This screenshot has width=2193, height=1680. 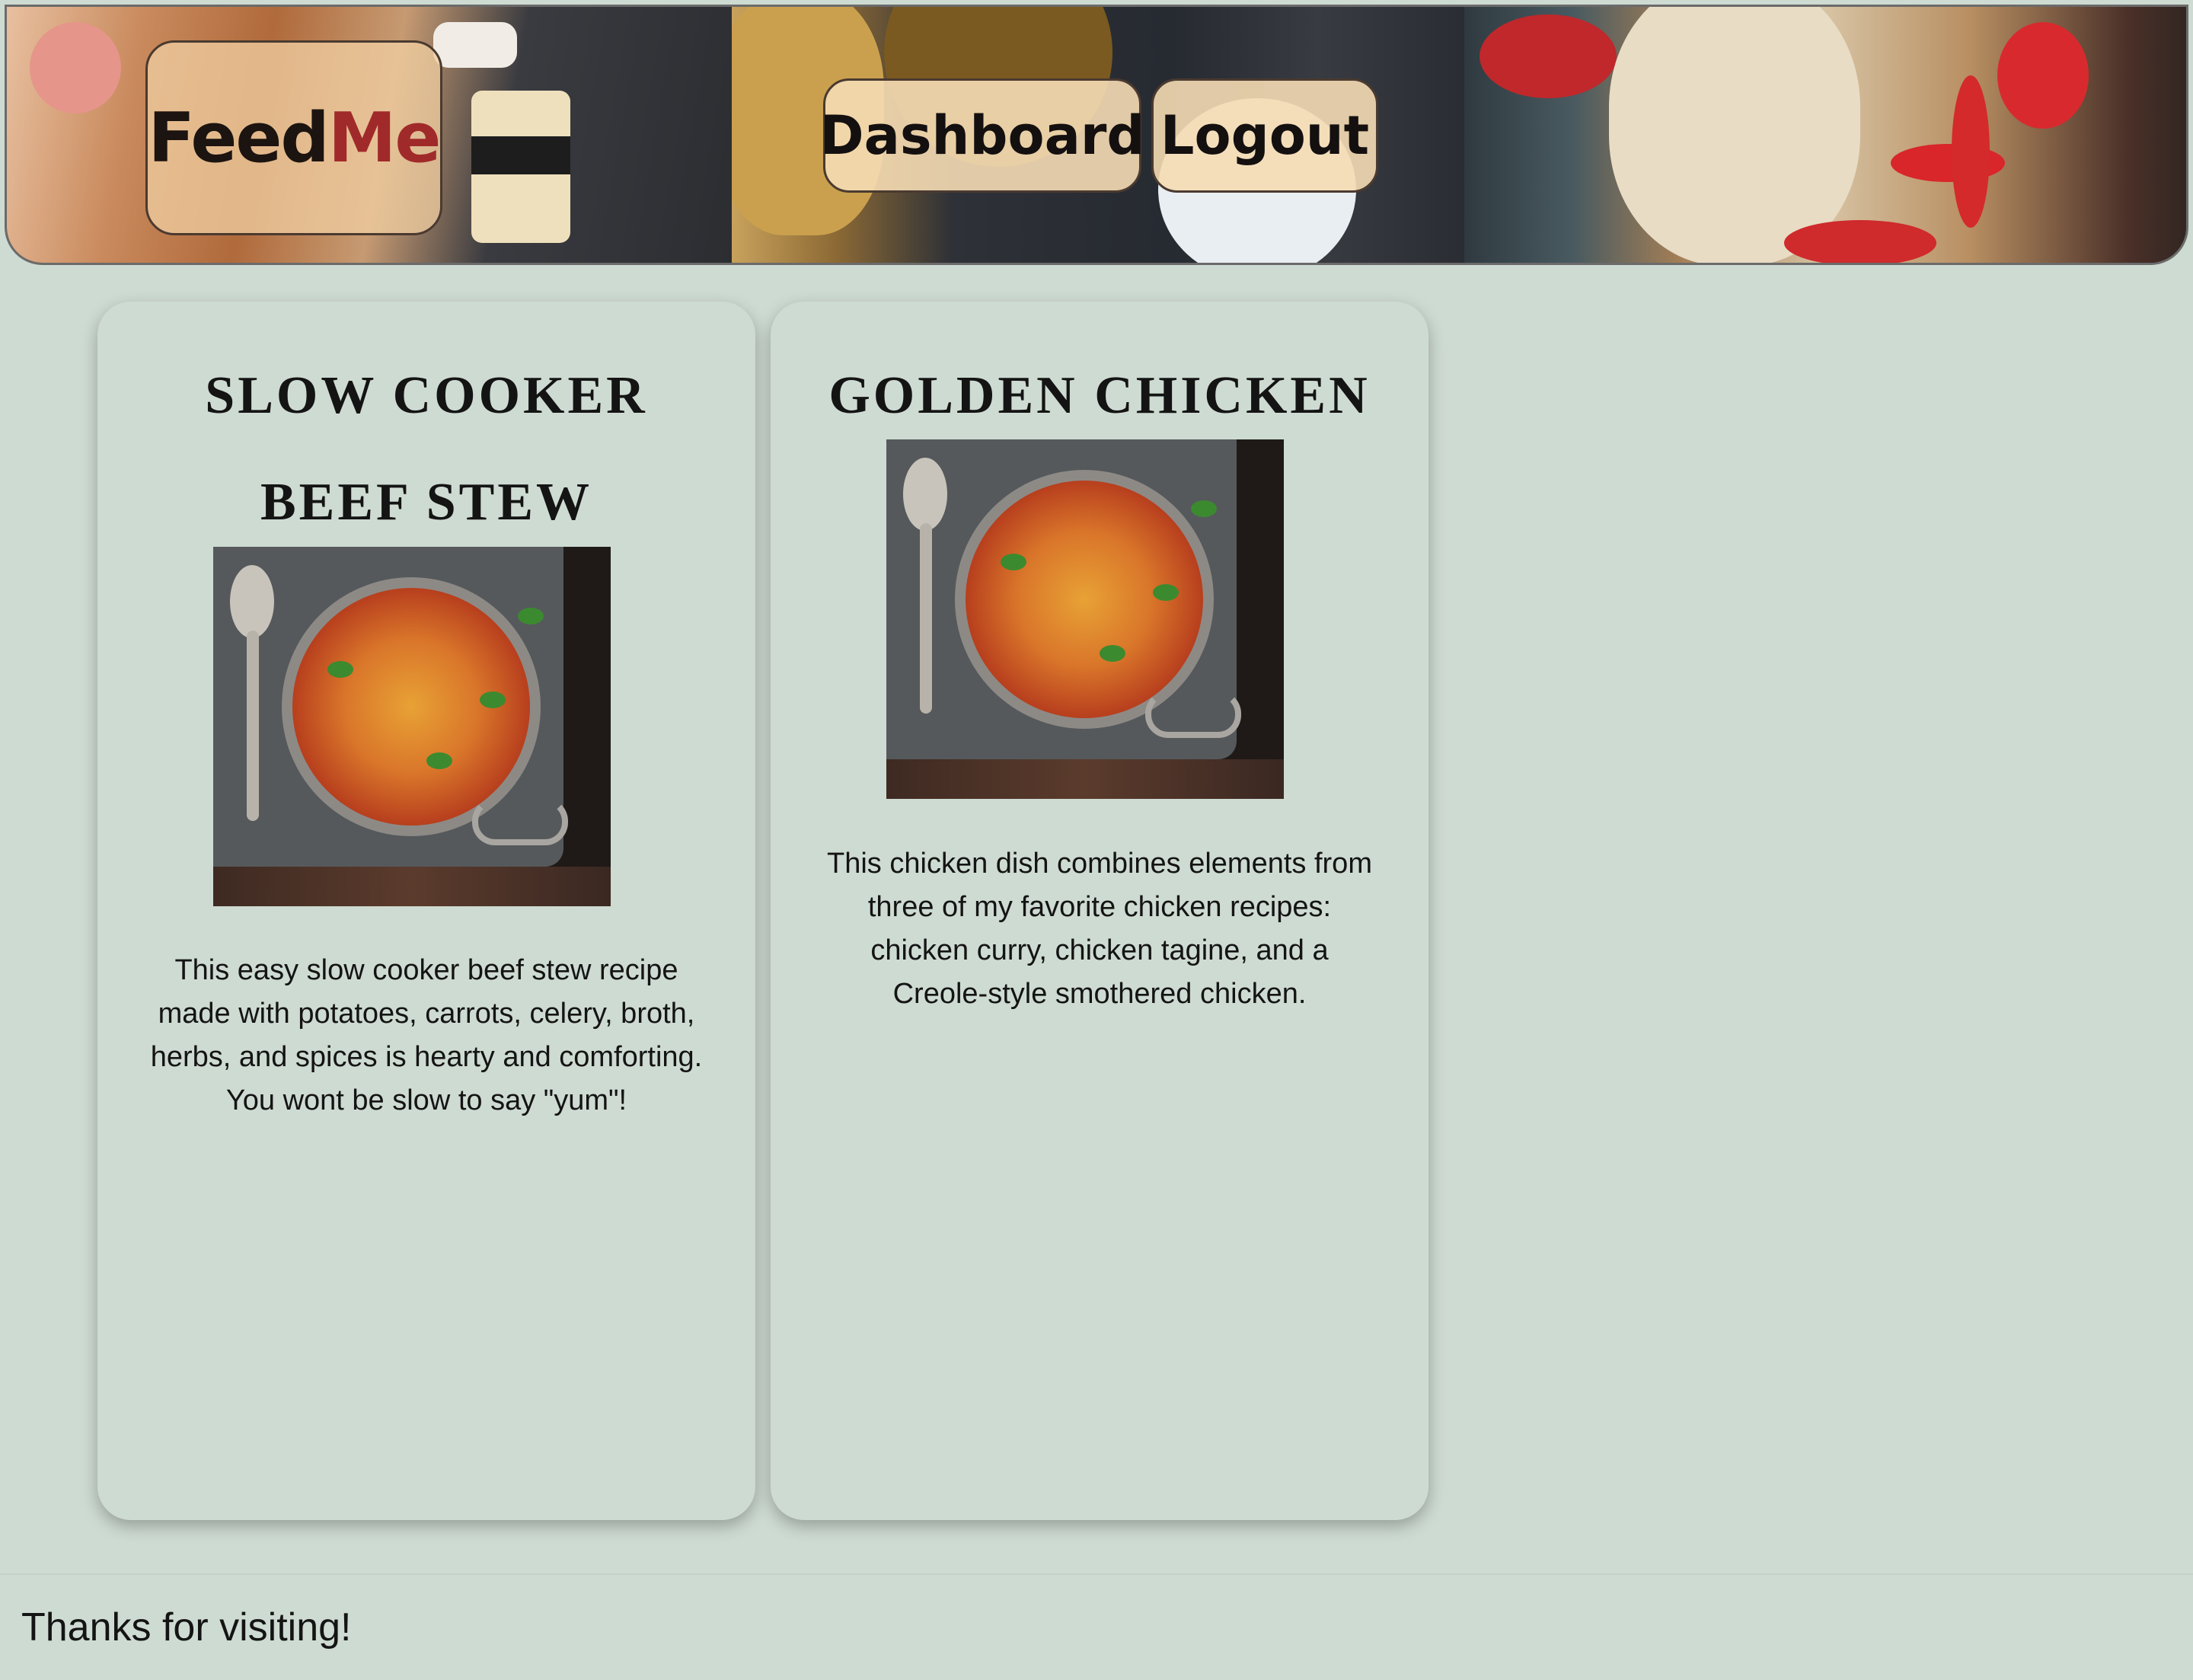 I want to click on logo-text-me: Me, so click(x=384, y=137).